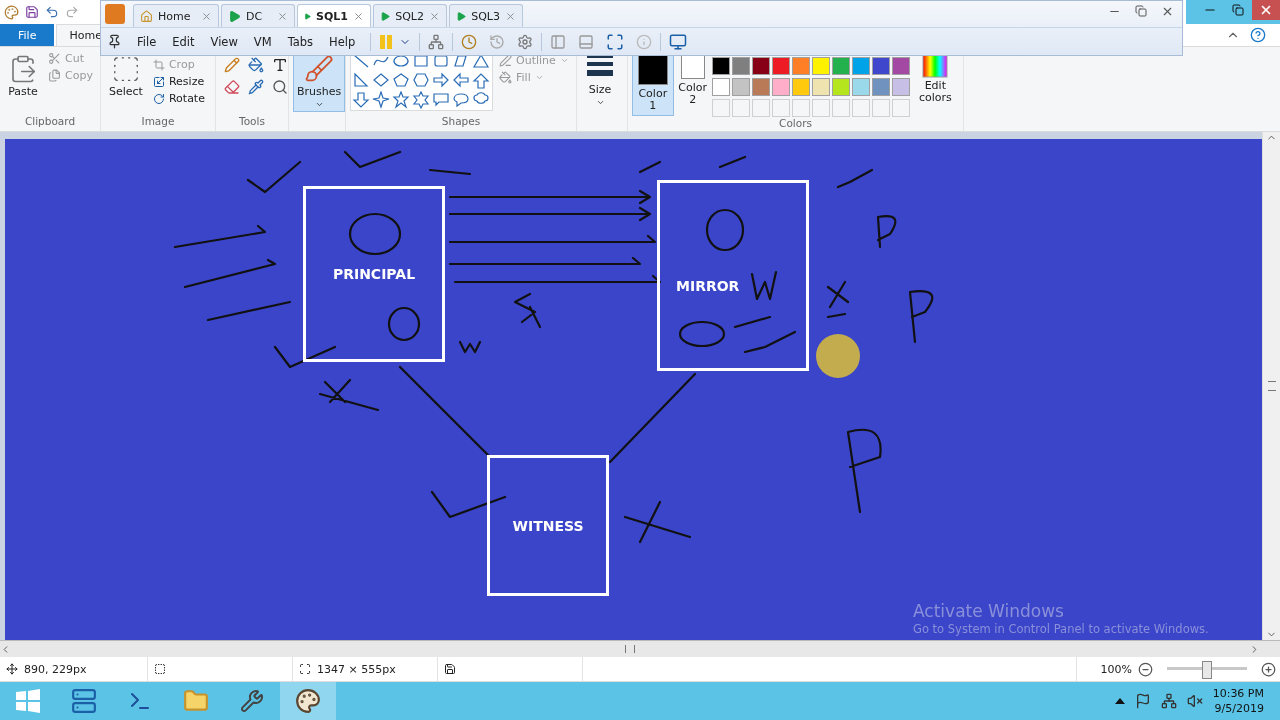 Image resolution: width=1280 pixels, height=720 pixels. Describe the element at coordinates (481, 62) in the screenshot. I see `triangle-icon` at that location.